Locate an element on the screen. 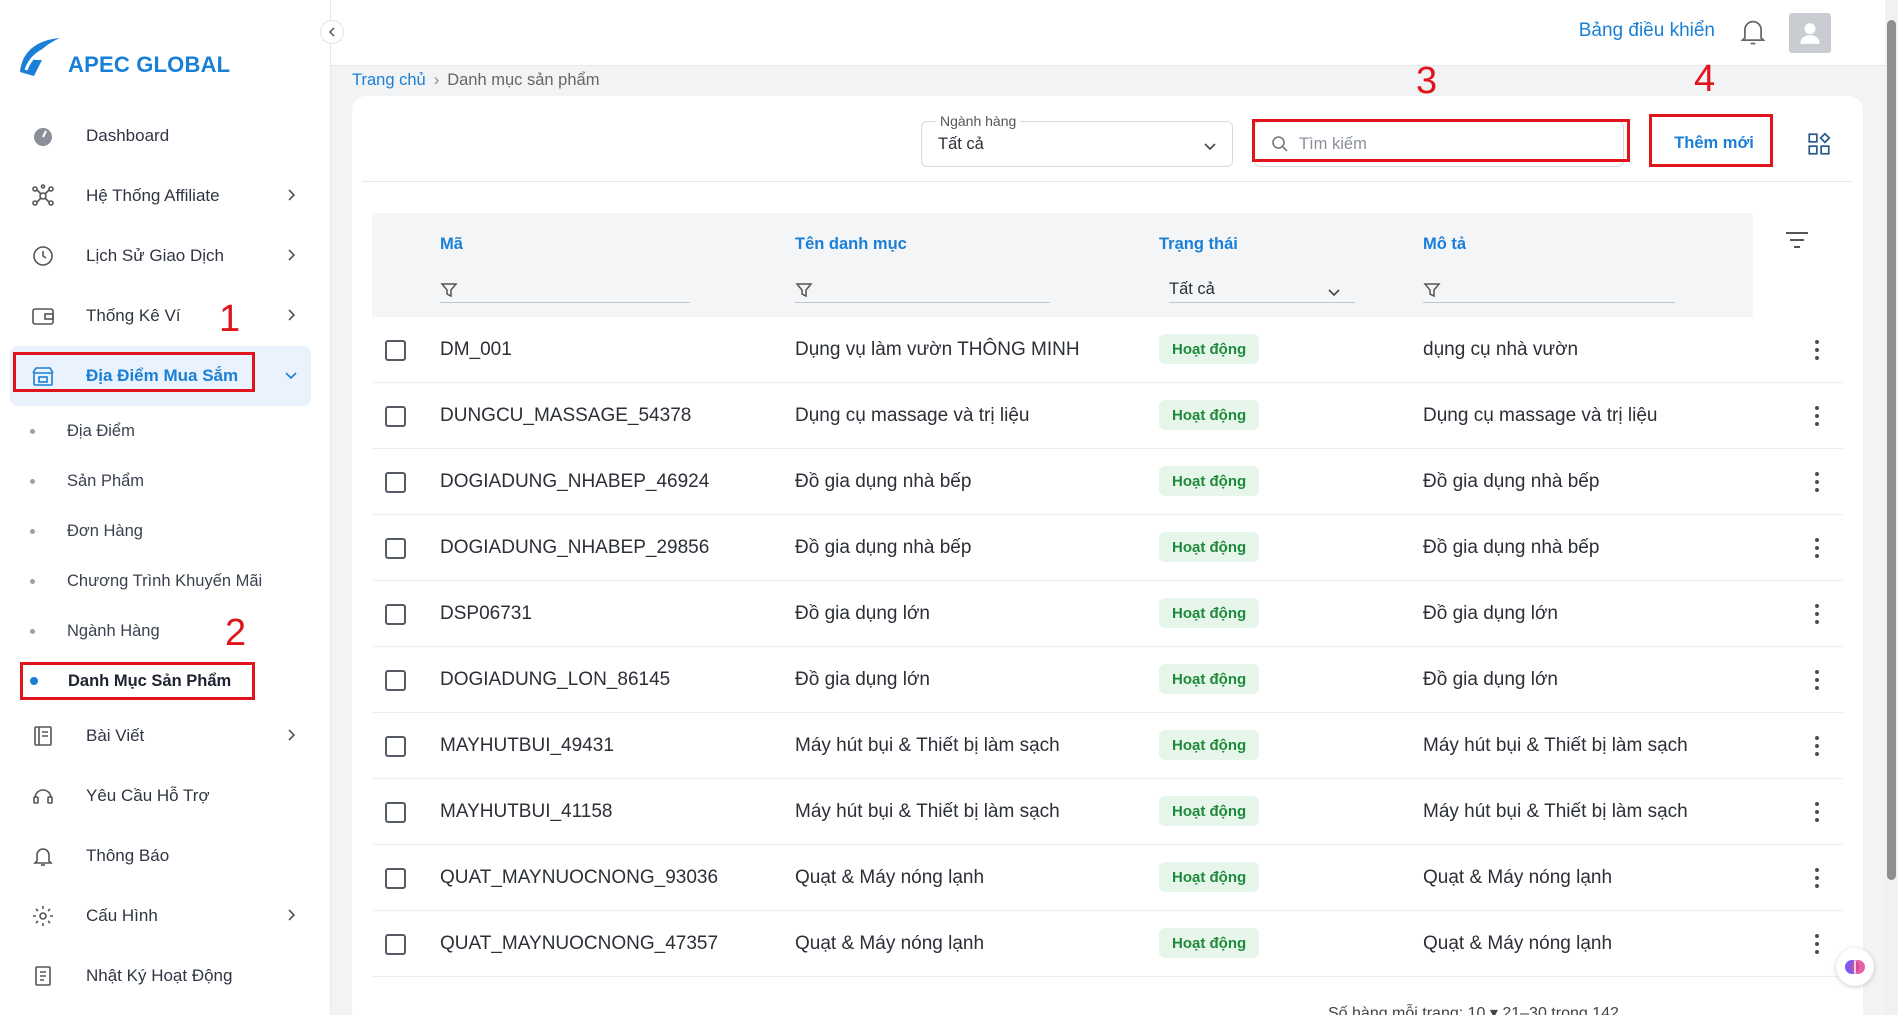  sidebar-item-wallet: Thống Kê Ví is located at coordinates (160, 316).